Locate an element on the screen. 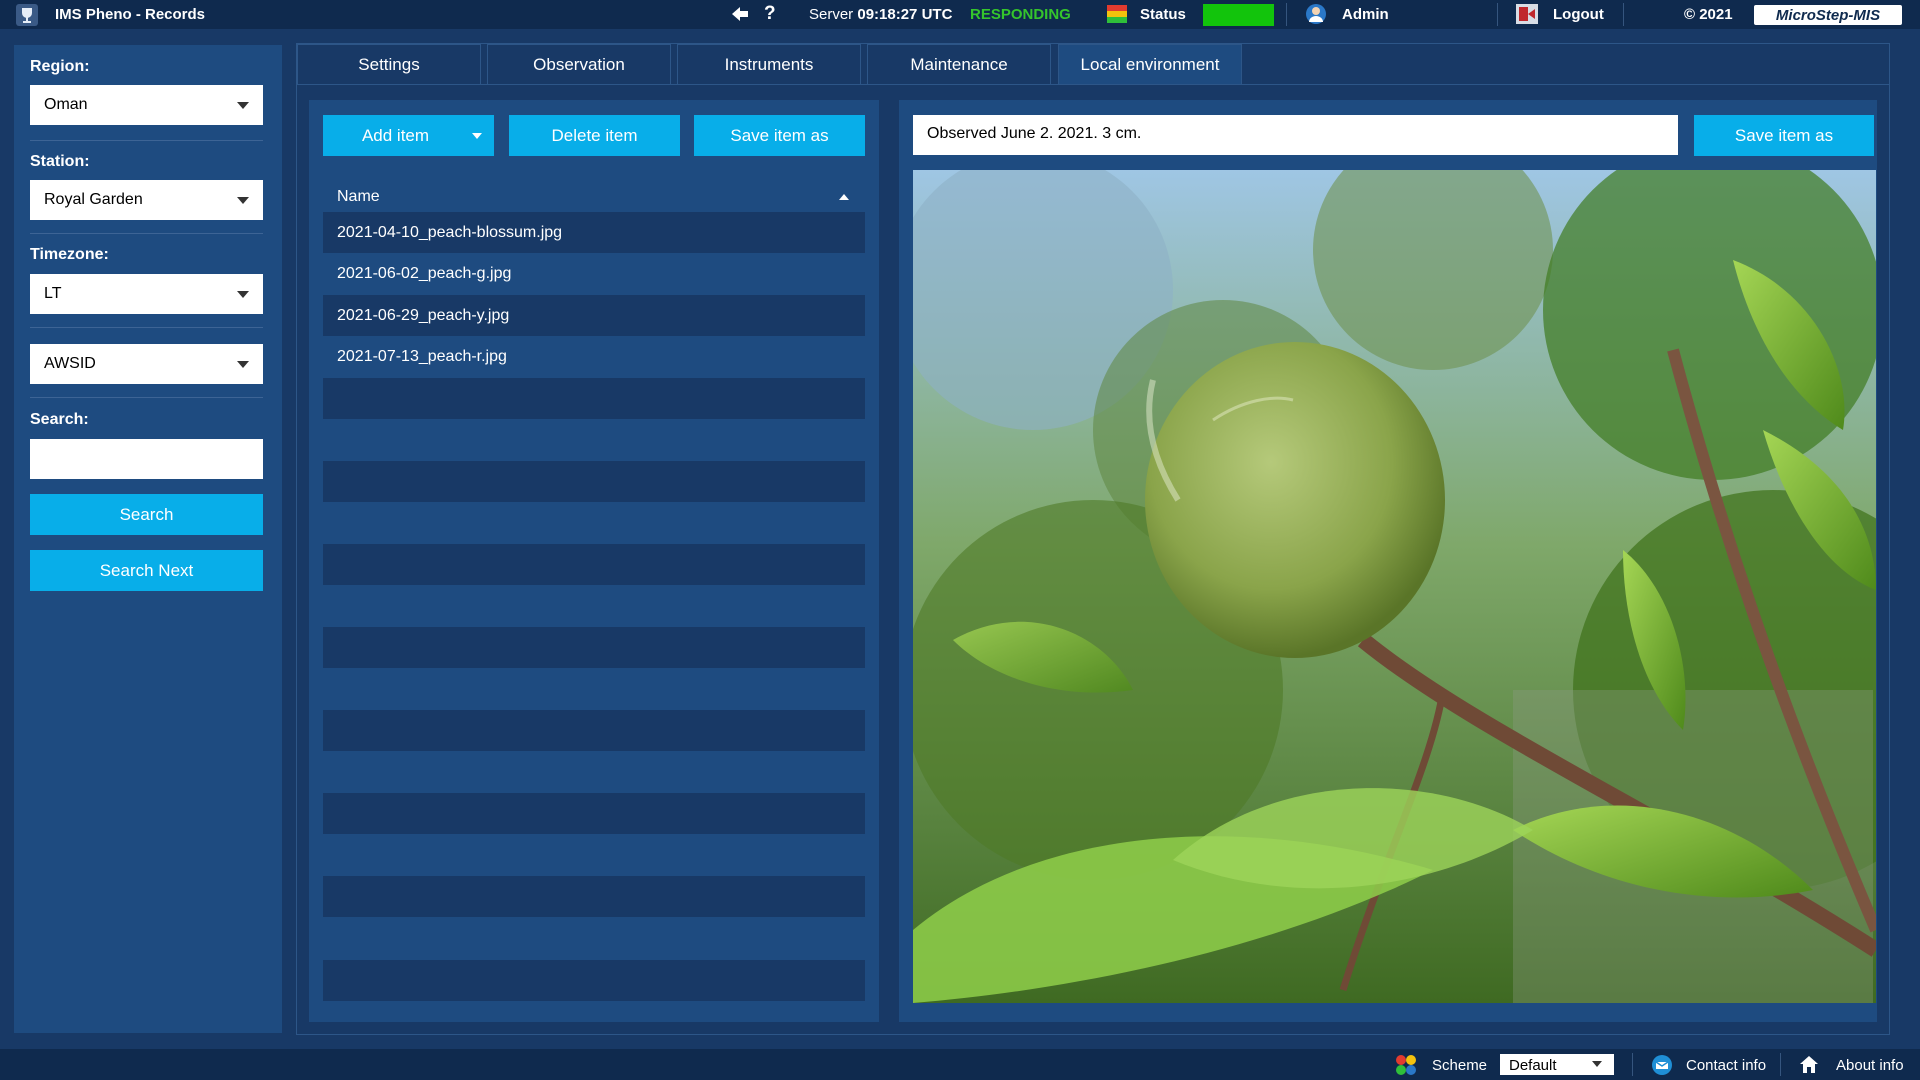 The image size is (1920, 1080). file-name: 2021-07-13_peach-r.jpg is located at coordinates (422, 356).